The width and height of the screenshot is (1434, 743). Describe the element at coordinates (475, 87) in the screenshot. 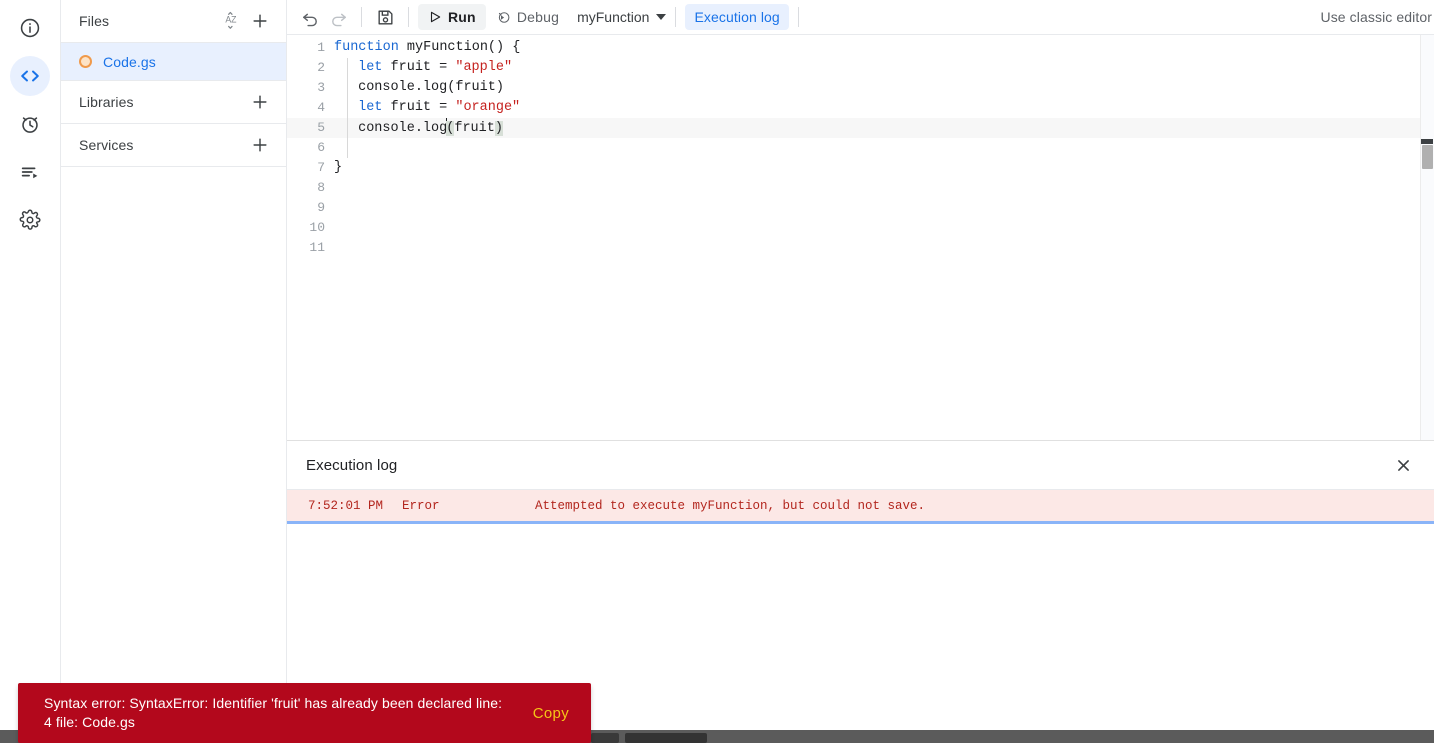

I see `token-ident: fruit` at that location.